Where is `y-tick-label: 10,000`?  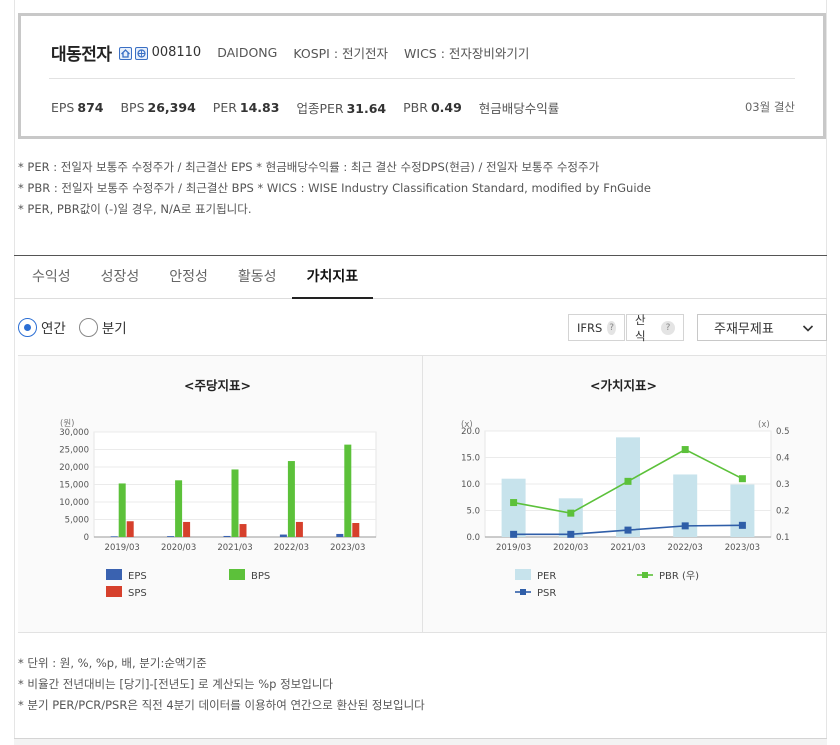 y-tick-label: 10,000 is located at coordinates (74, 503).